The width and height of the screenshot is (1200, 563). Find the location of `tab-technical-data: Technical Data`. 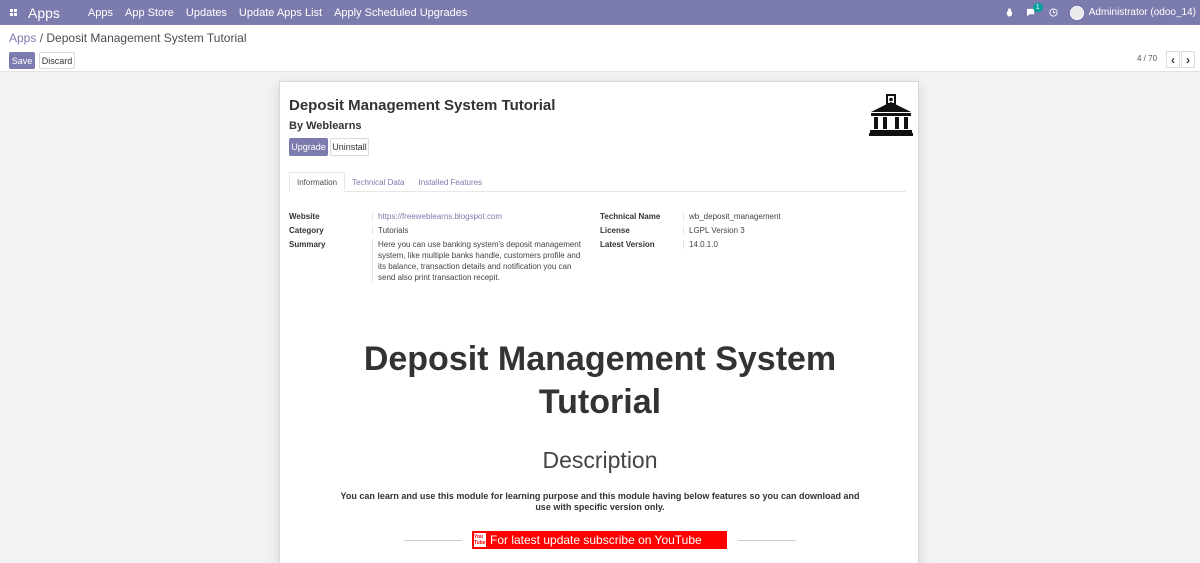

tab-technical-data: Technical Data is located at coordinates (378, 182).